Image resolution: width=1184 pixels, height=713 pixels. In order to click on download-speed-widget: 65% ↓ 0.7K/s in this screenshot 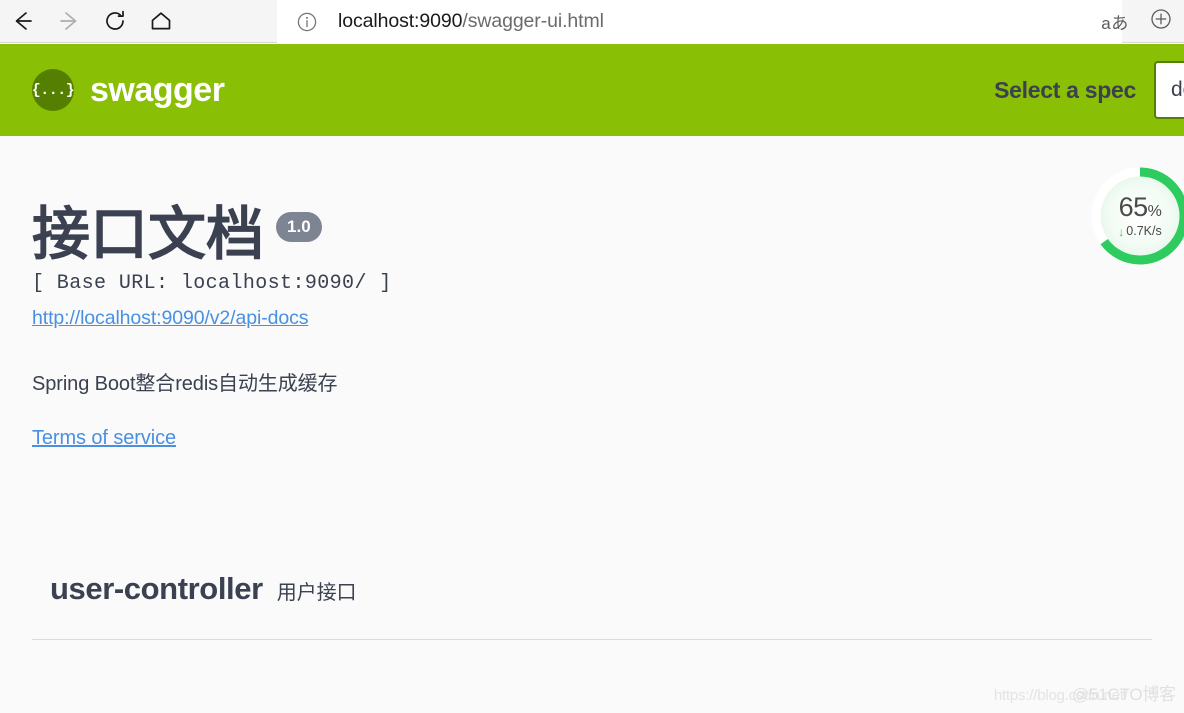, I will do `click(1136, 216)`.